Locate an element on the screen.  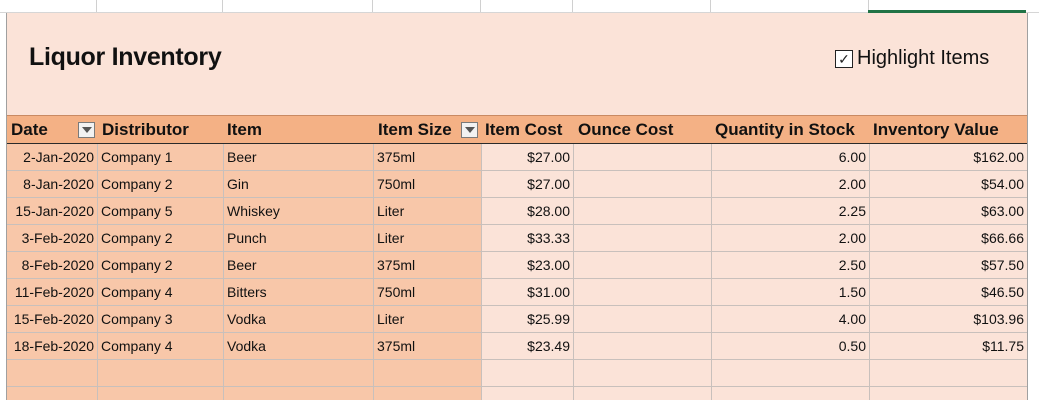
cell-date: 15-Feb-2020 is located at coordinates (50, 319).